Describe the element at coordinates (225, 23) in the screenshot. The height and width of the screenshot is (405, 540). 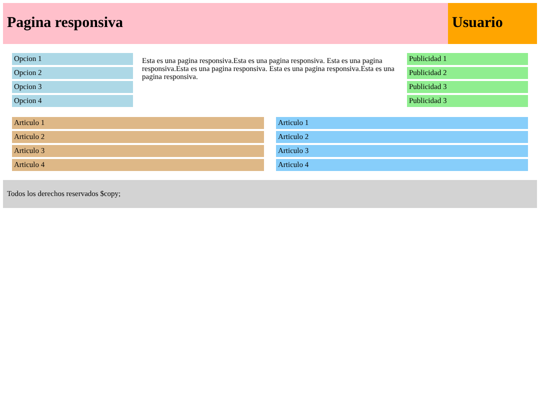
I see `page-title: Pagina responsiva` at that location.